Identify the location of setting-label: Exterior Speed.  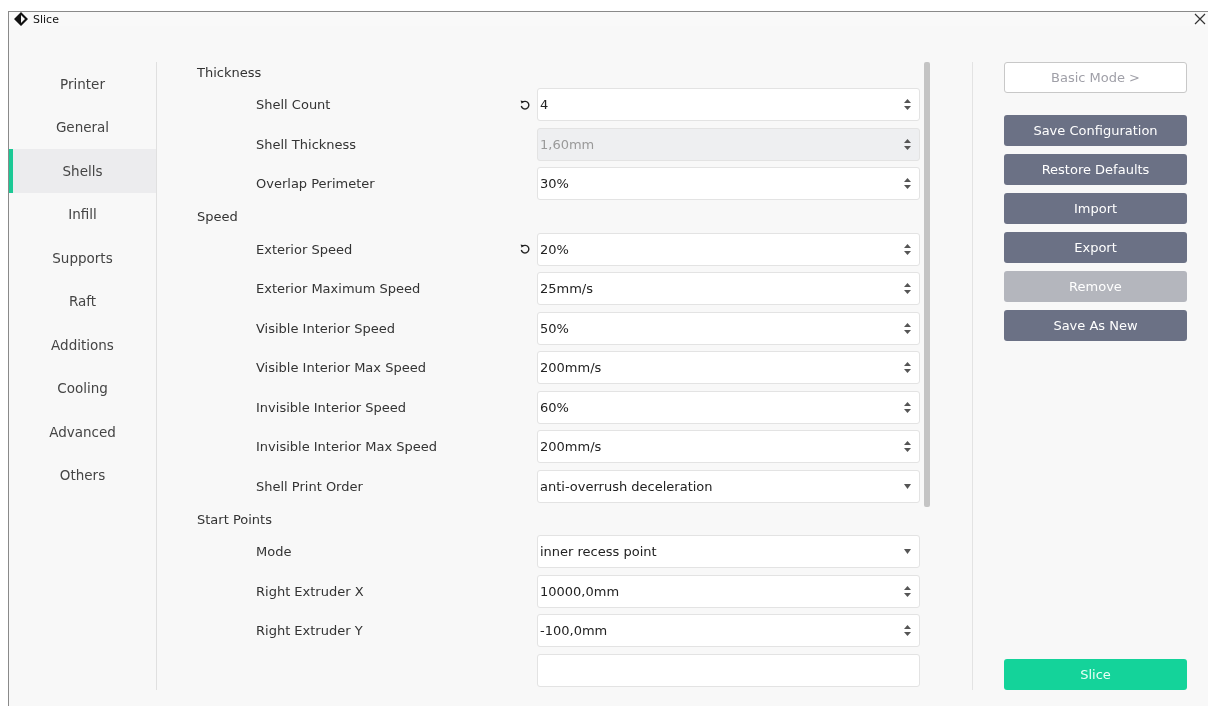
(305, 249).